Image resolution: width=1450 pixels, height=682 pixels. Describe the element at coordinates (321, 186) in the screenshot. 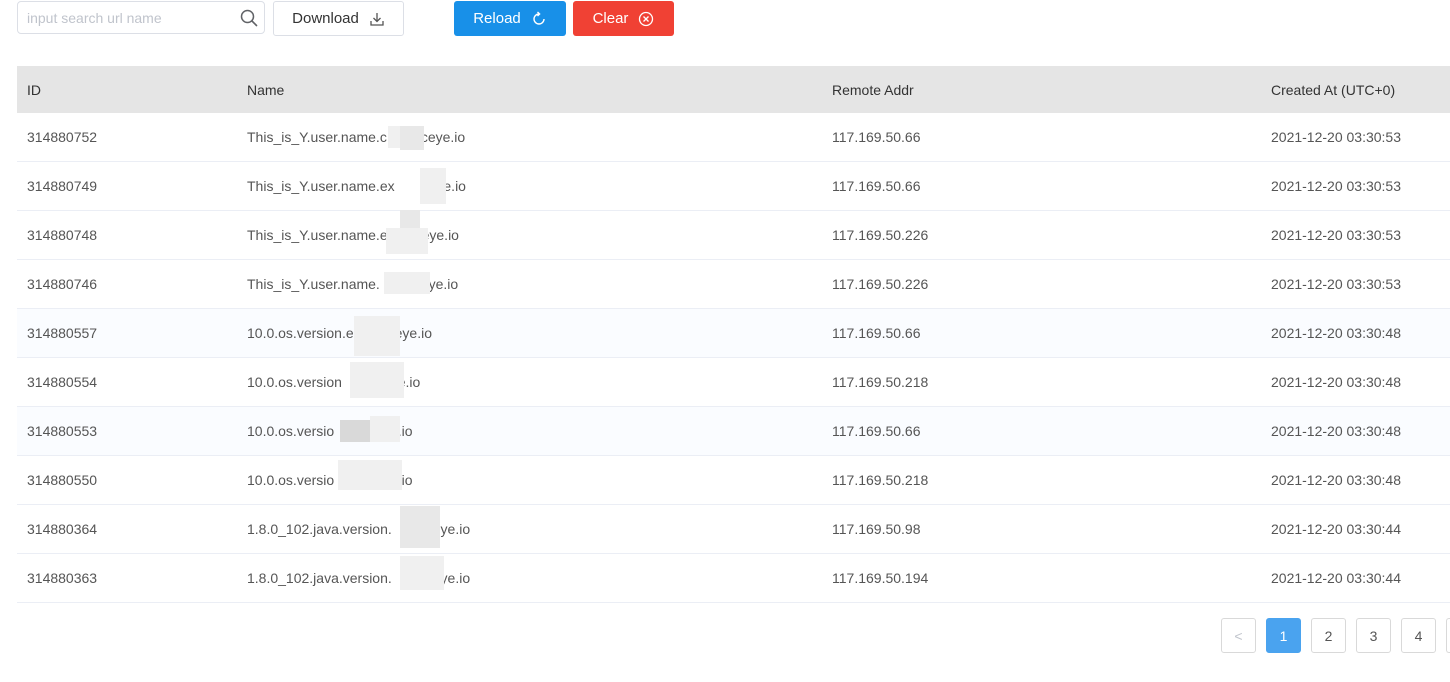

I see `cell-name-prefix: This_is_Y.user.name.ex` at that location.